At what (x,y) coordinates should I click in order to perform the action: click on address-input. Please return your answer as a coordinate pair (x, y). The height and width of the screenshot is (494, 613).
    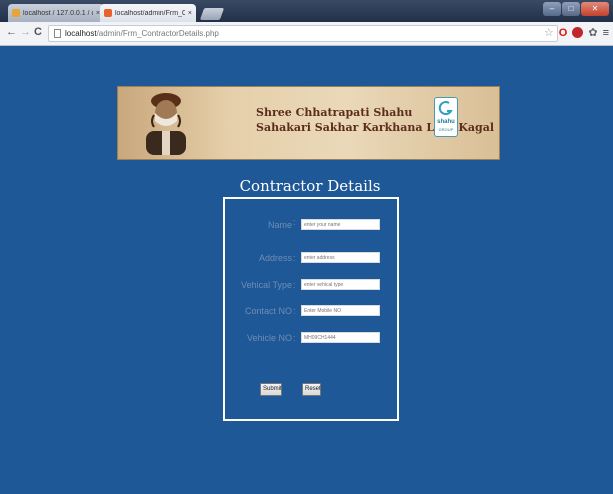
    Looking at the image, I should click on (340, 257).